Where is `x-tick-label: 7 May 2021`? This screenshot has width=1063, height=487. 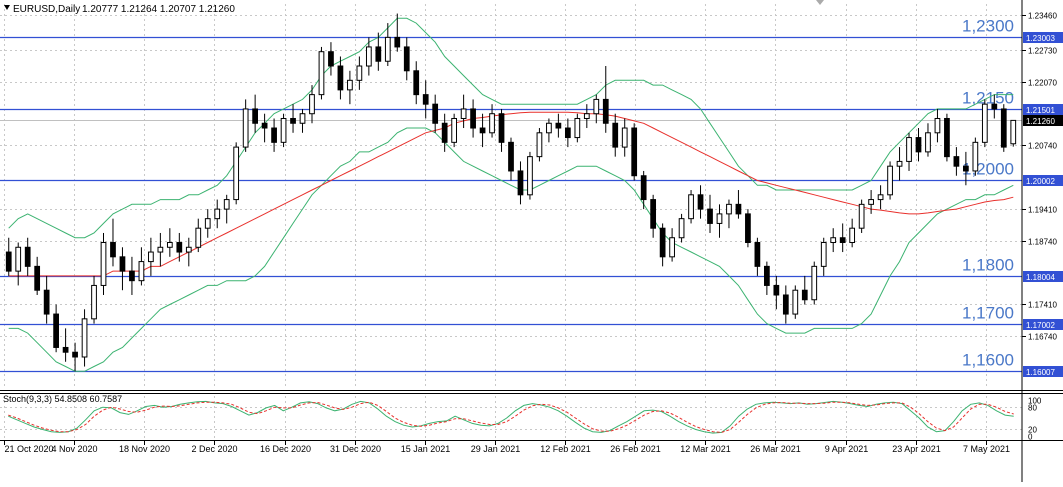 x-tick-label: 7 May 2021 is located at coordinates (986, 449).